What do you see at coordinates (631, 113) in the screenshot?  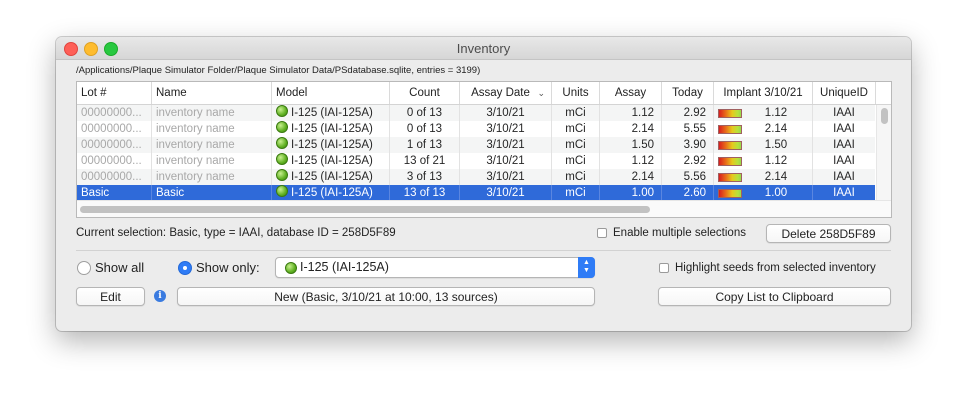 I see `cell-assay: 1.12` at bounding box center [631, 113].